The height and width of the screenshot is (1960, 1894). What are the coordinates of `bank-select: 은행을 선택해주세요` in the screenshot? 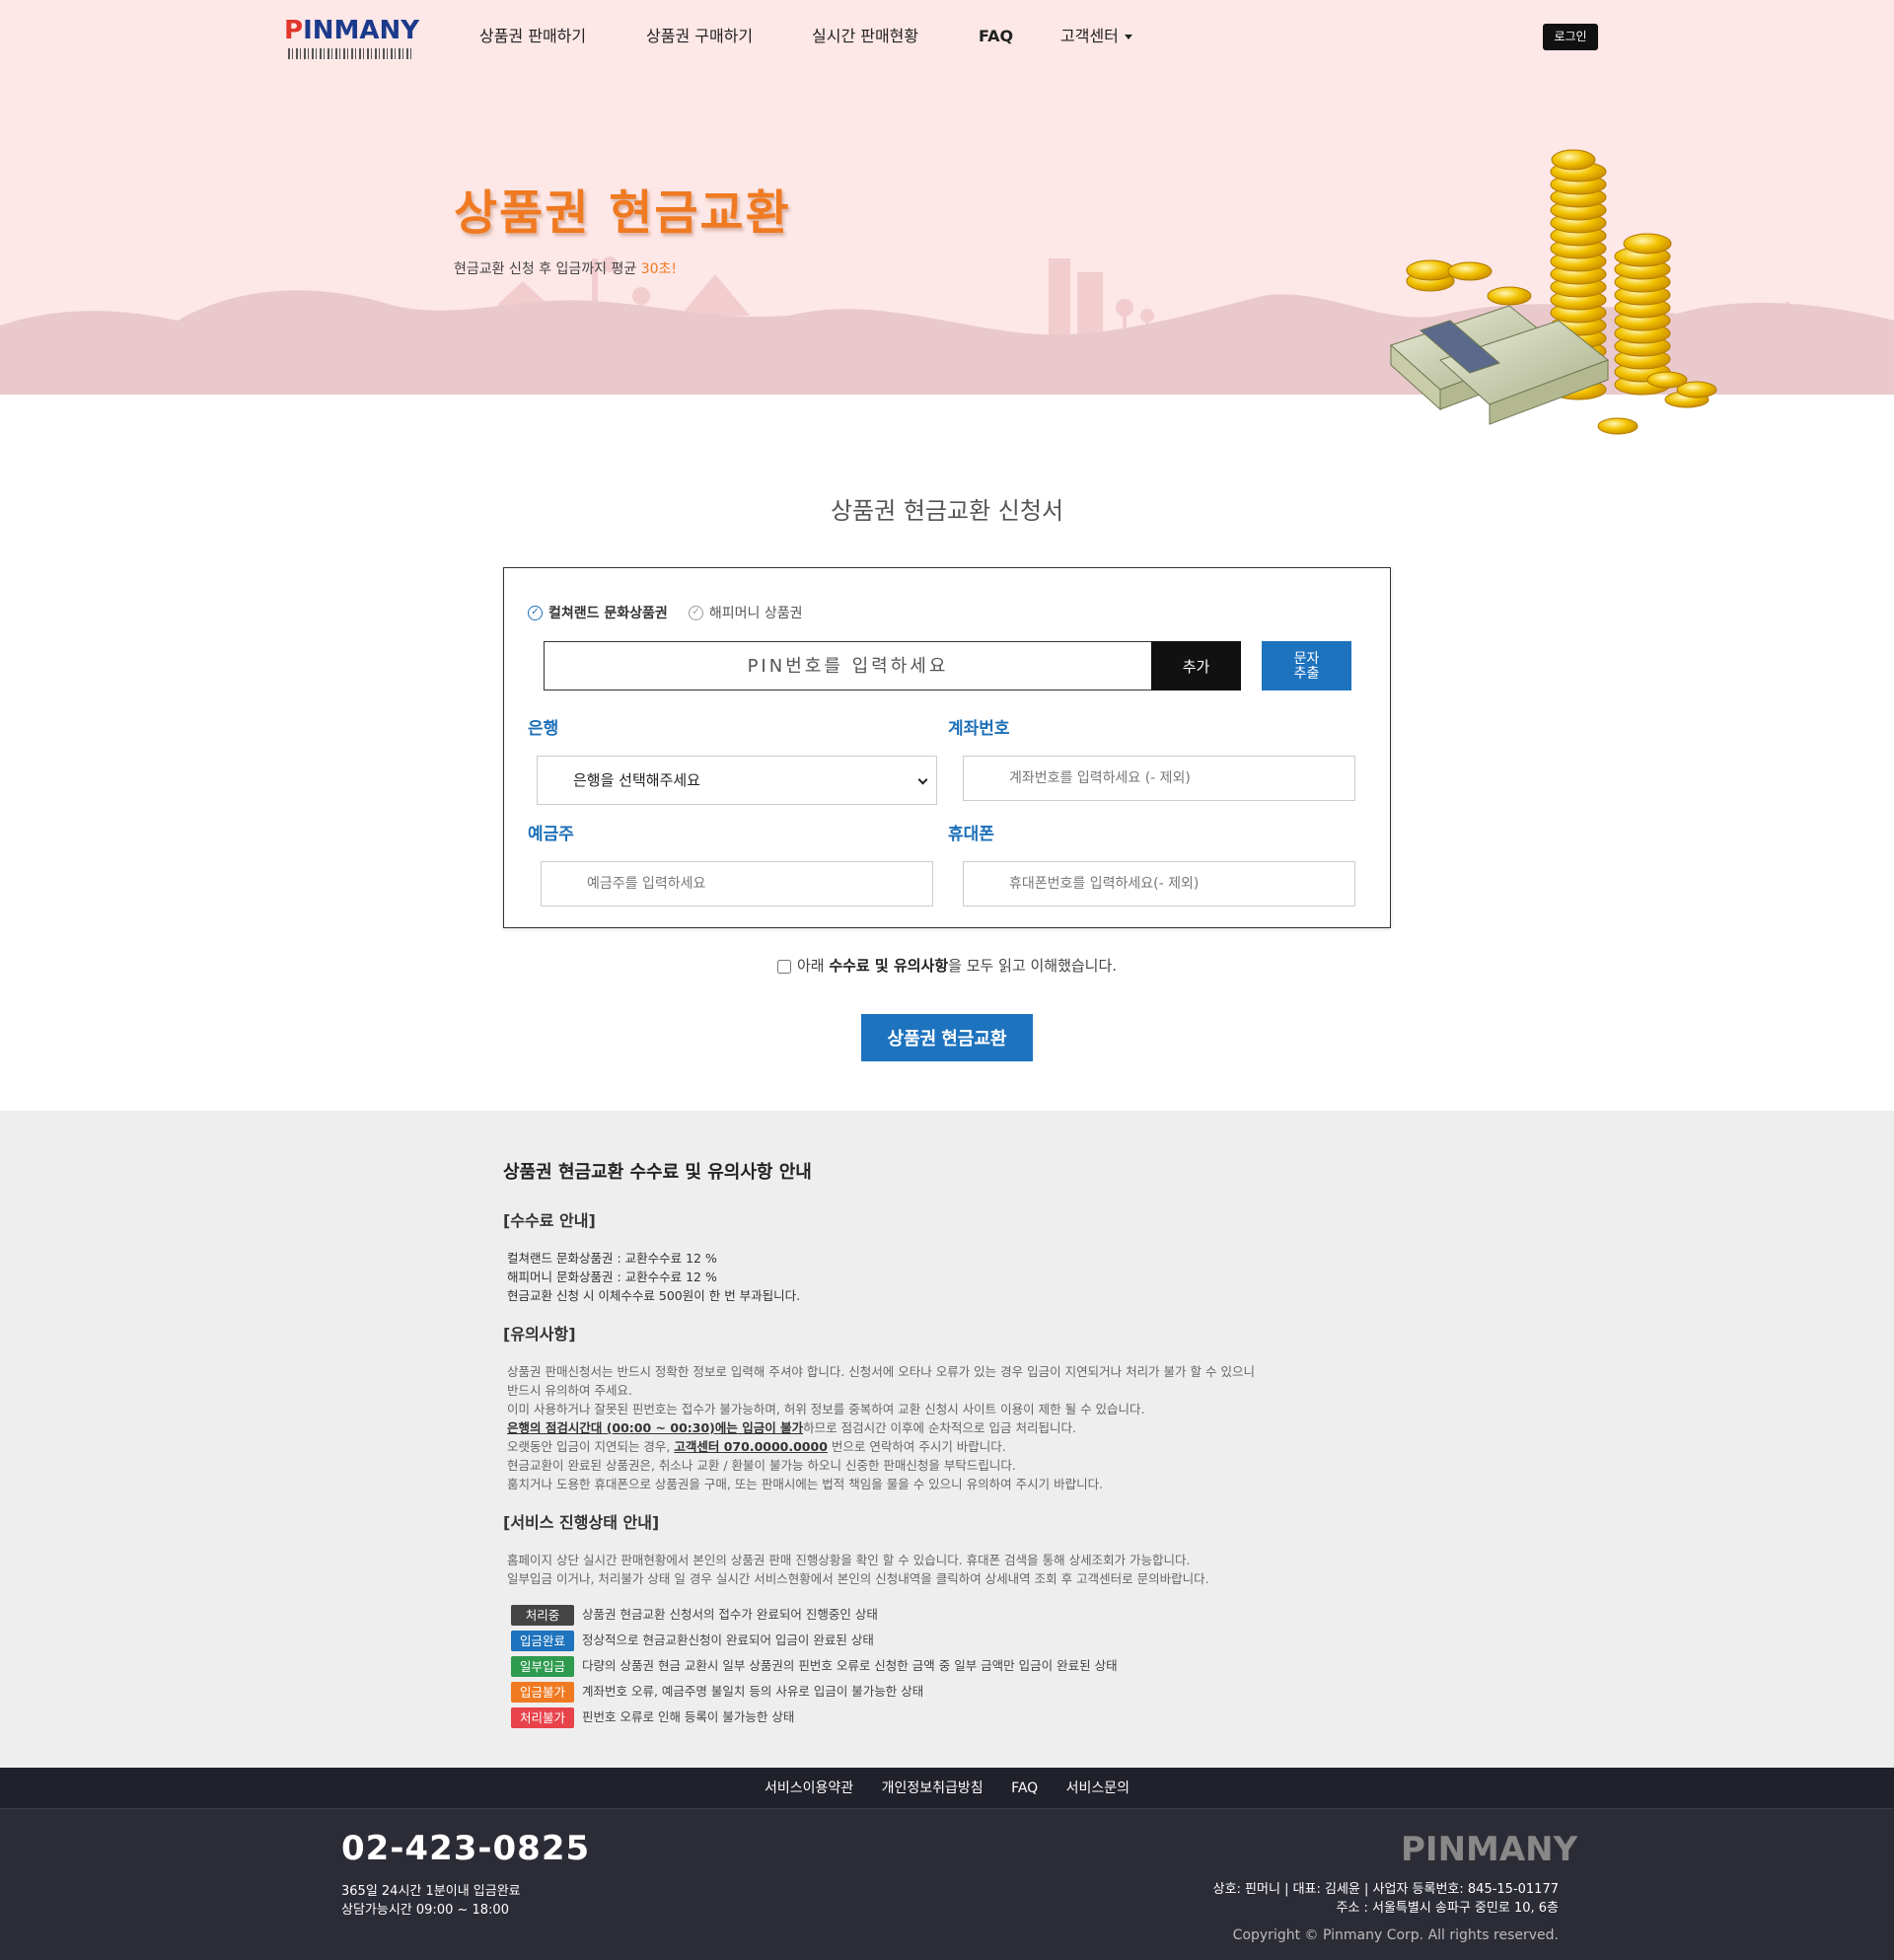 It's located at (737, 781).